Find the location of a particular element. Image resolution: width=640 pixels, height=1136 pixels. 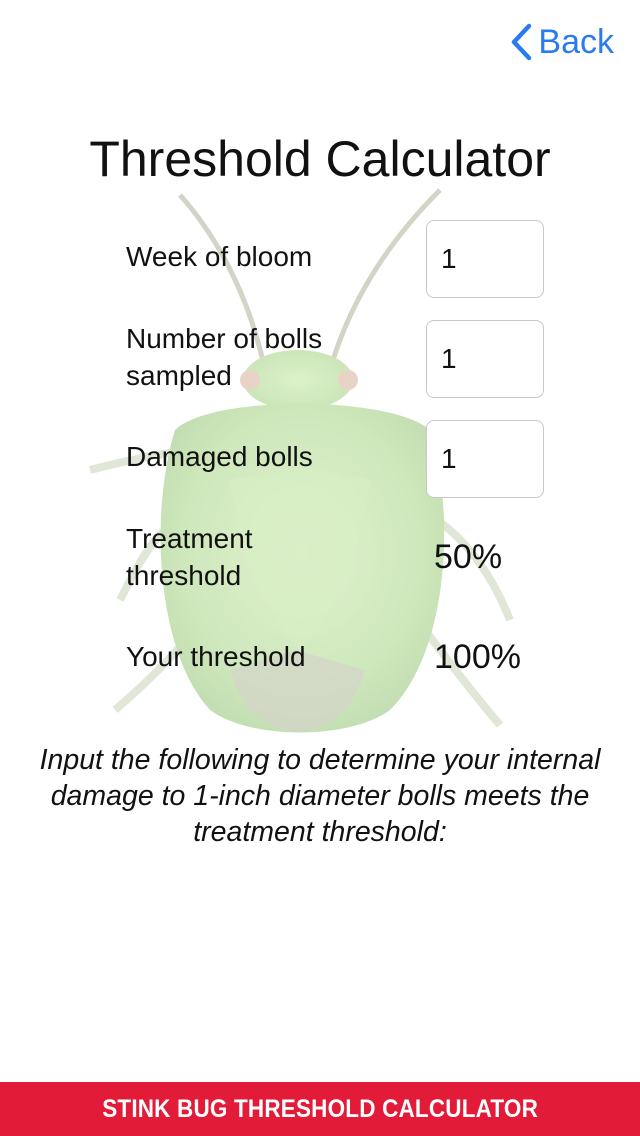

your-threshold-row: Your threshold 100% is located at coordinates (346, 660).